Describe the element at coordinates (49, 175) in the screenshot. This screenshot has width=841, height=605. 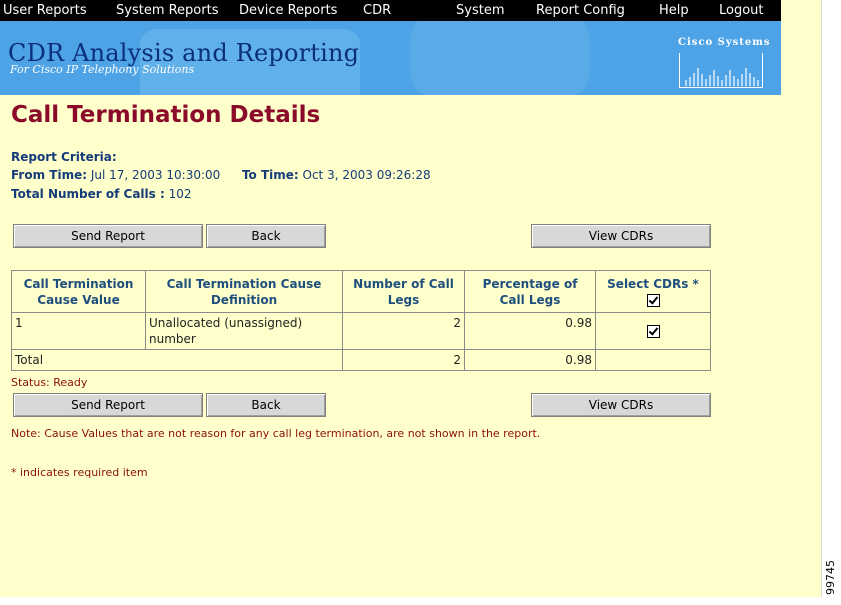
I see `from-time-label: From Time:` at that location.